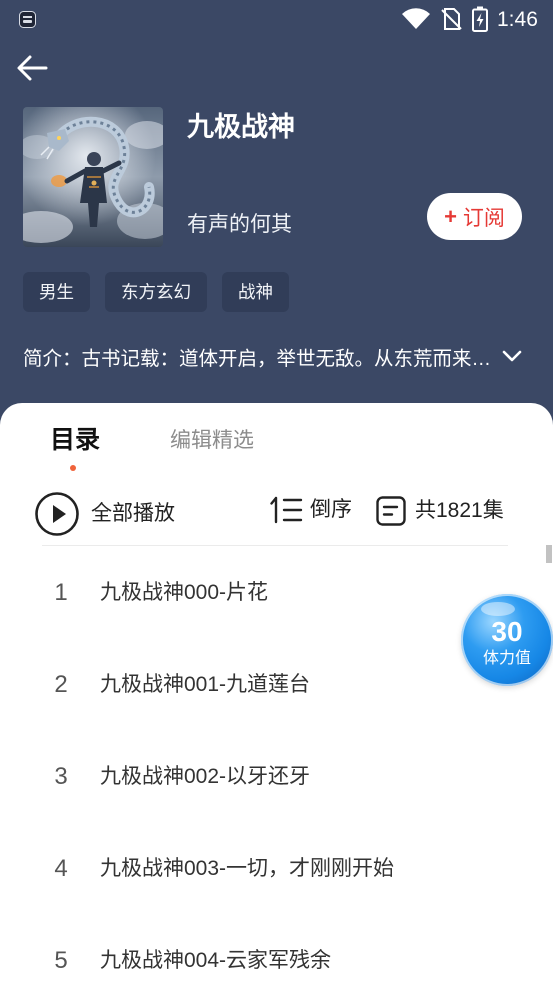  I want to click on divider, so click(275, 545).